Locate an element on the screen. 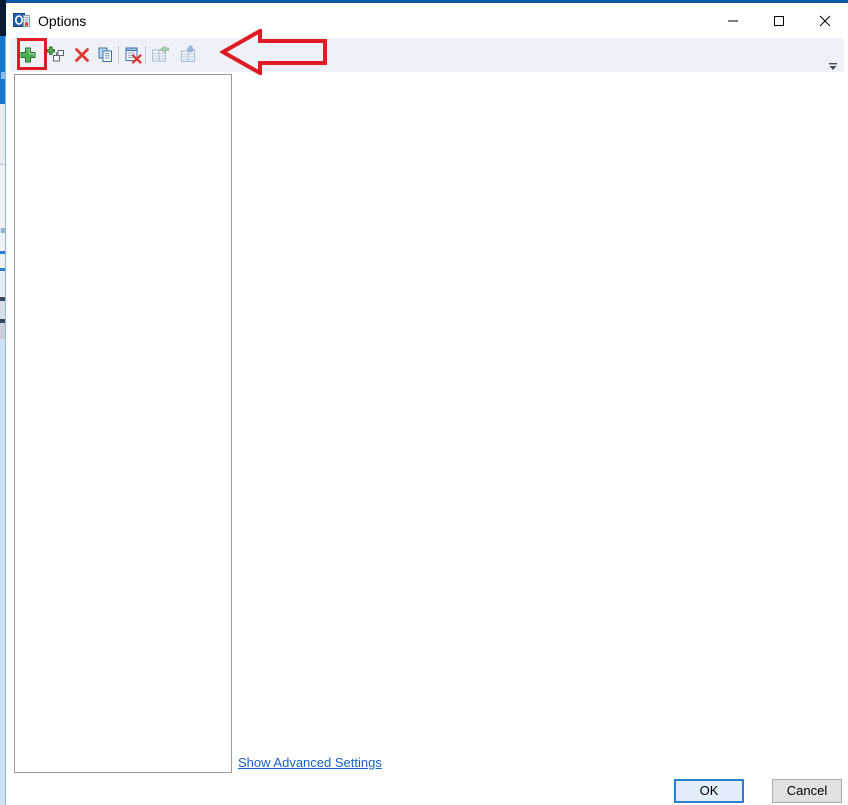 The height and width of the screenshot is (805, 848). maximize-button is located at coordinates (779, 21).